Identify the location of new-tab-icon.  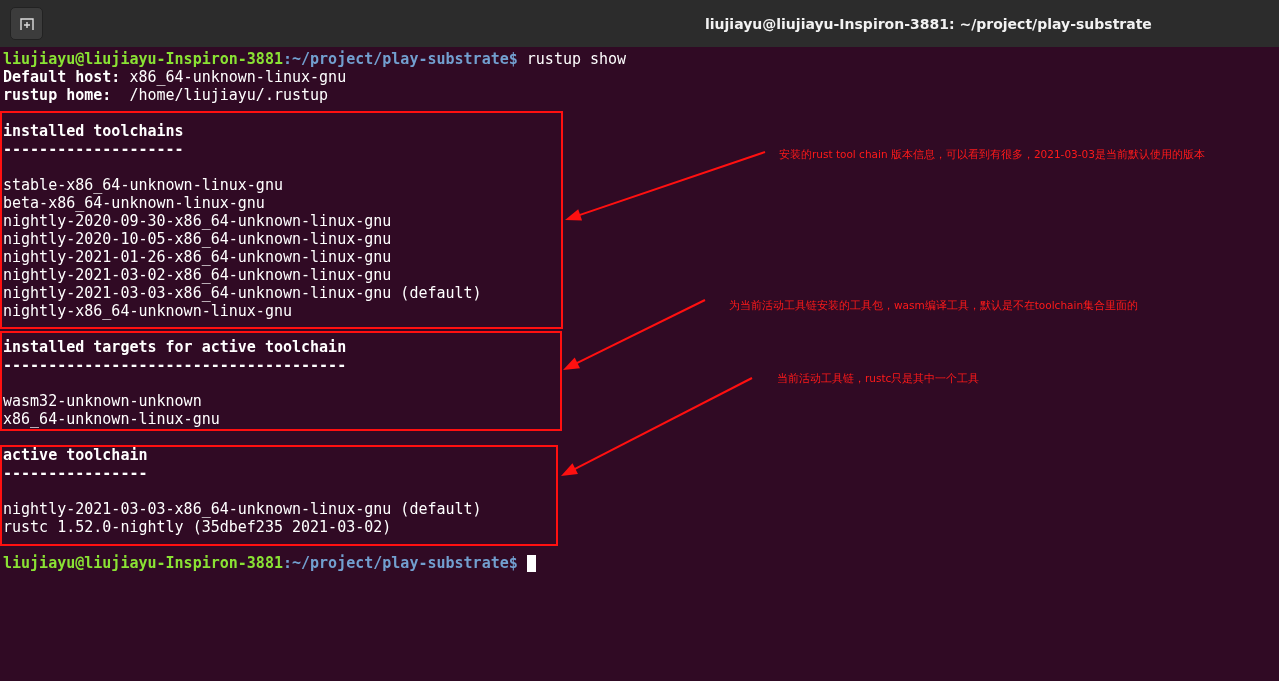
(26, 23).